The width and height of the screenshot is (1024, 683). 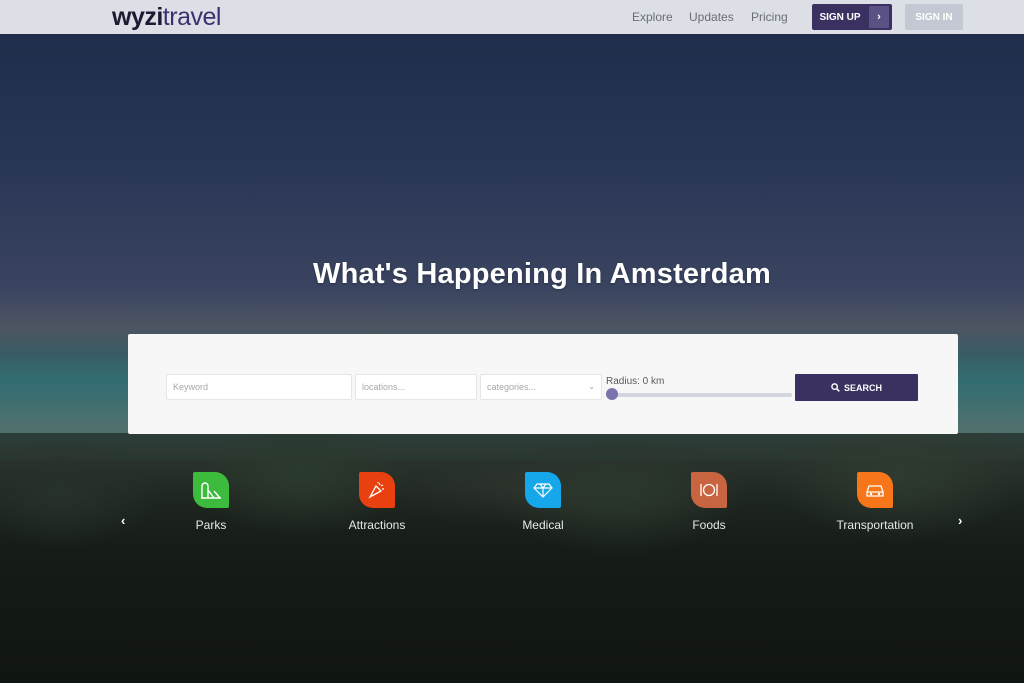 I want to click on category-attractions: Attractions, so click(x=377, y=502).